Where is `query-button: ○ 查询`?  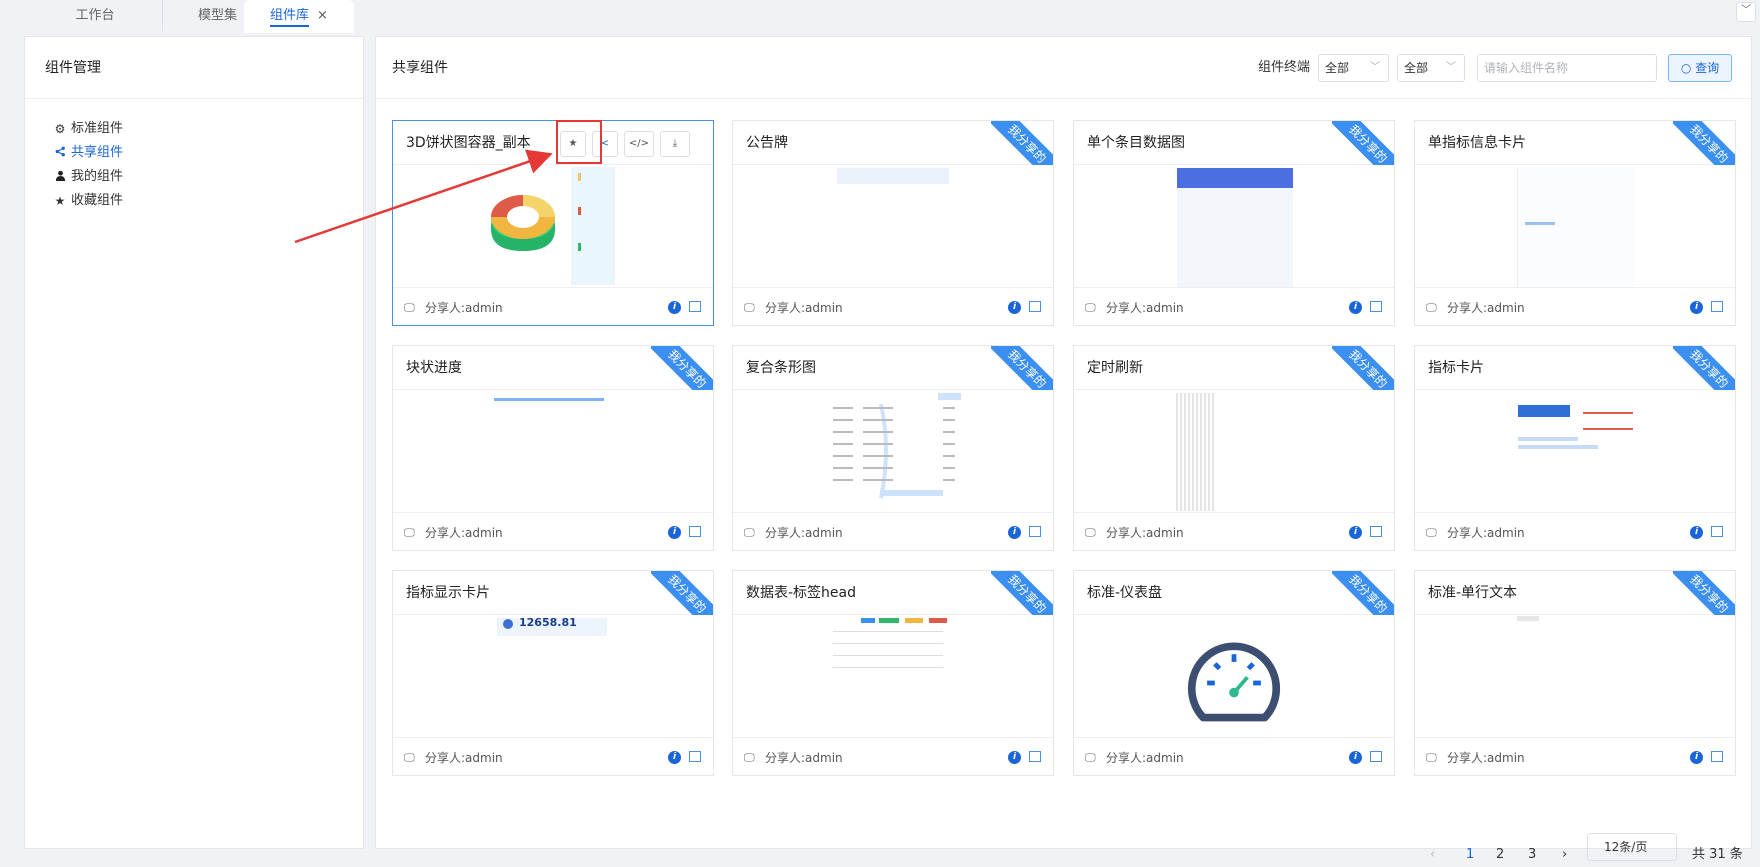 query-button: ○ 查询 is located at coordinates (1700, 68).